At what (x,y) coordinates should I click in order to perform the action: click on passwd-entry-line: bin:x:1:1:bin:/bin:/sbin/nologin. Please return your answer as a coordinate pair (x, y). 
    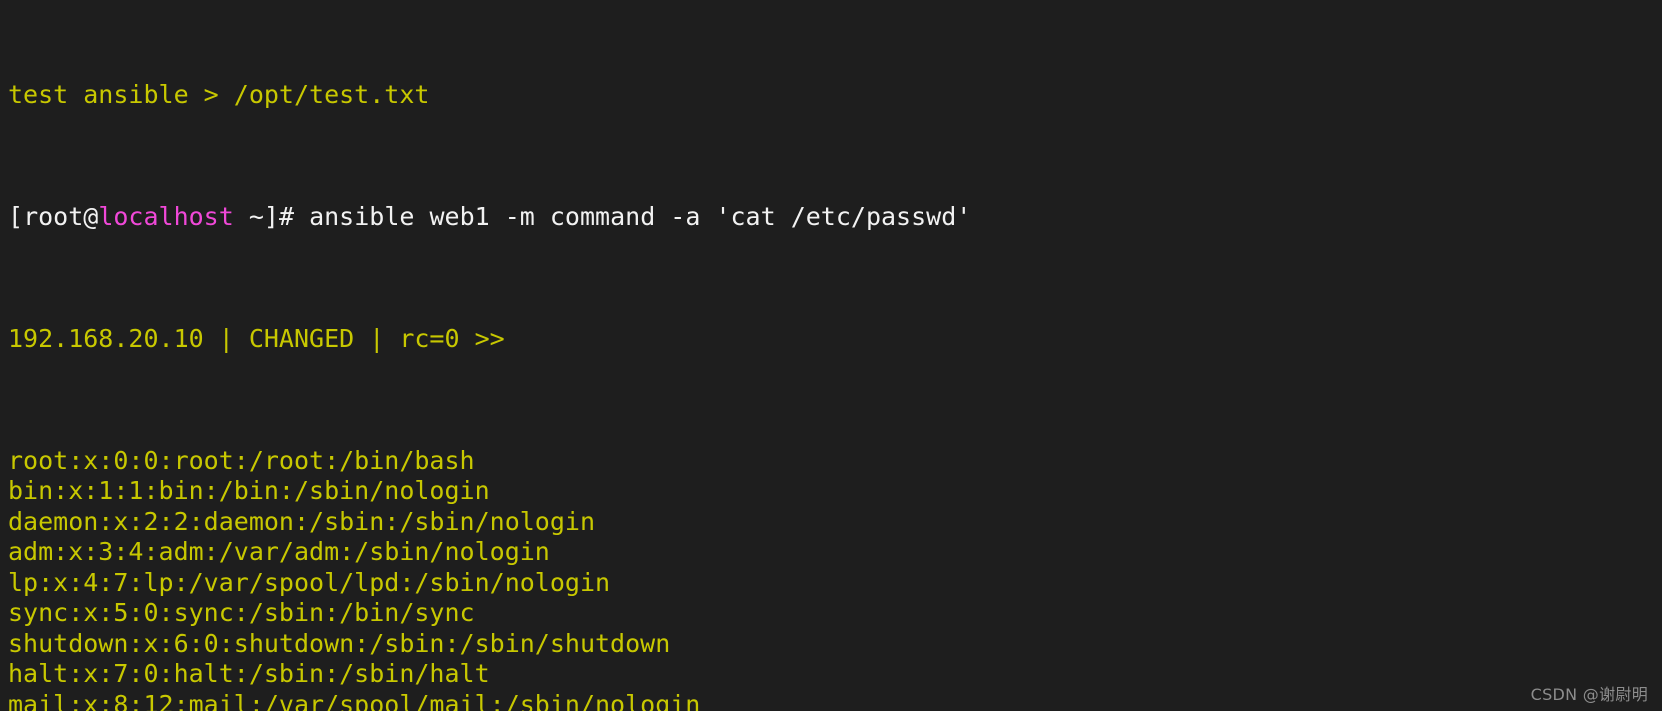
    Looking at the image, I should click on (249, 490).